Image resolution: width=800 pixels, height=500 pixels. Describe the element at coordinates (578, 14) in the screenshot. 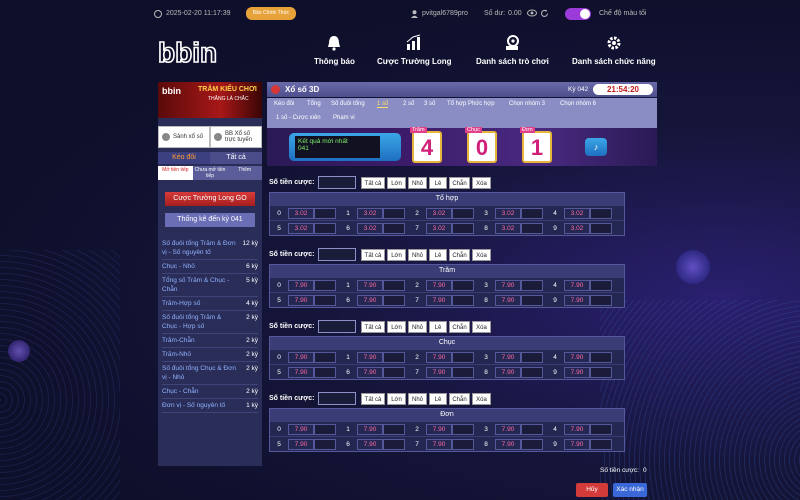

I see `dark-mode-toggle` at that location.